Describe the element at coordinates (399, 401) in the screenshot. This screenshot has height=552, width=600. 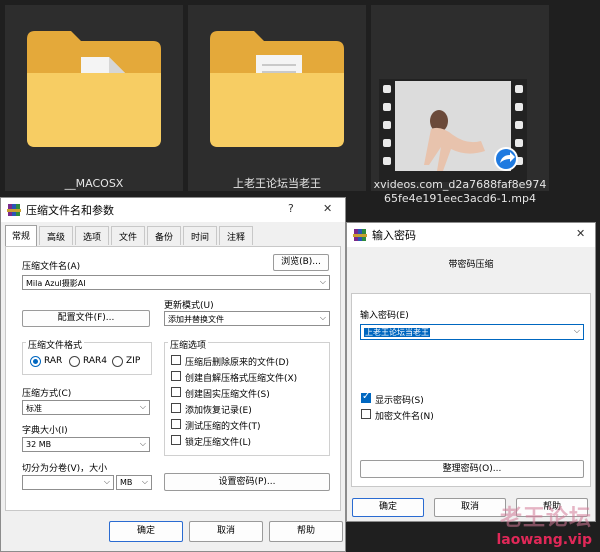
I see `show-password-label: 显示密码(S)` at that location.